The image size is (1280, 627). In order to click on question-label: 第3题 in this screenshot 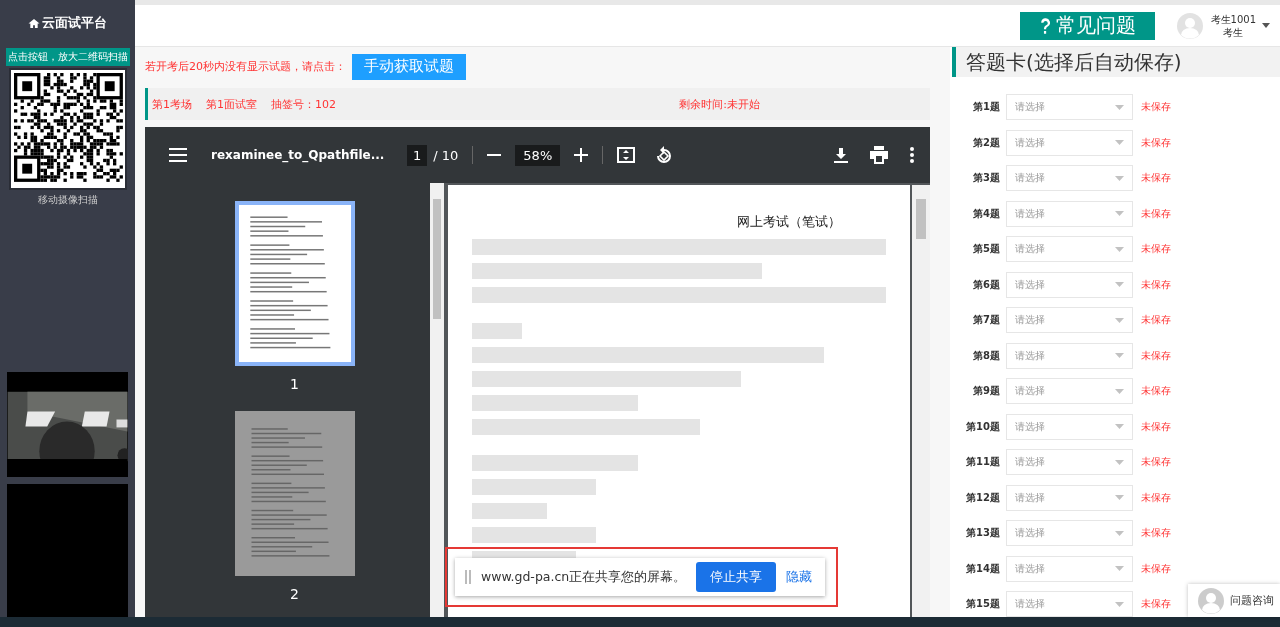, I will do `click(986, 178)`.